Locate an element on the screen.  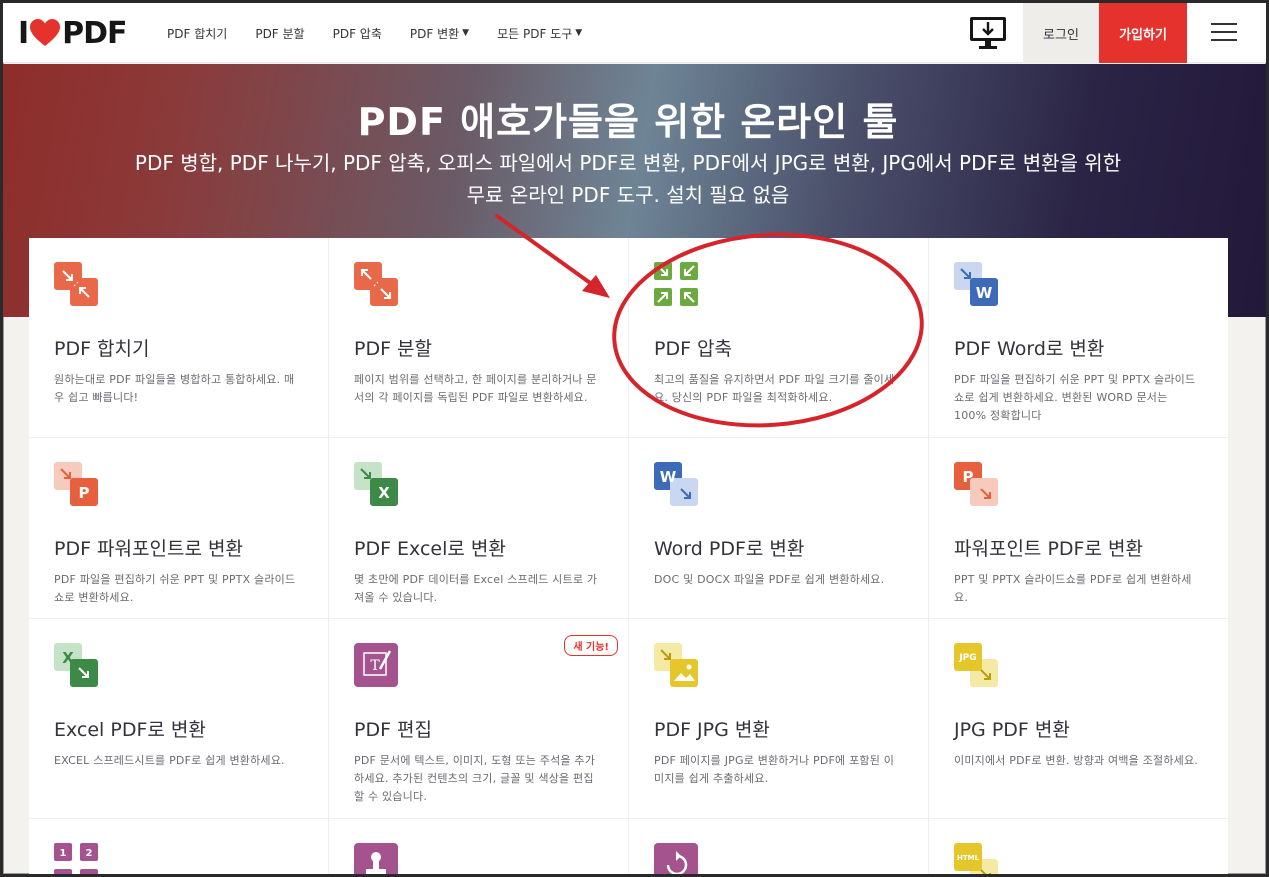
tool-description: EXCEL 스프레드시트를 PDF로 쉽게 변환하세요. is located at coordinates (169, 760).